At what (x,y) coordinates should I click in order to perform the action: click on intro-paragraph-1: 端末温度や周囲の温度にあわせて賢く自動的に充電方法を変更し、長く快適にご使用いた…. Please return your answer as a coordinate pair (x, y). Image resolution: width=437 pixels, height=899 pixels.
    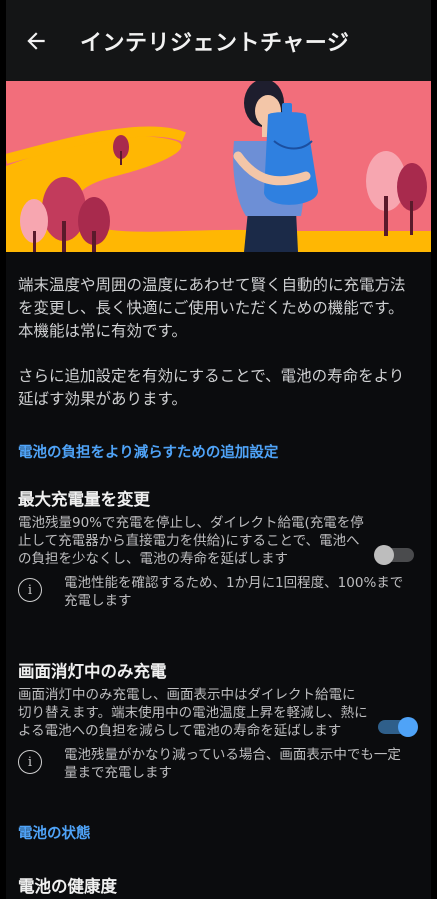
    Looking at the image, I should click on (212, 308).